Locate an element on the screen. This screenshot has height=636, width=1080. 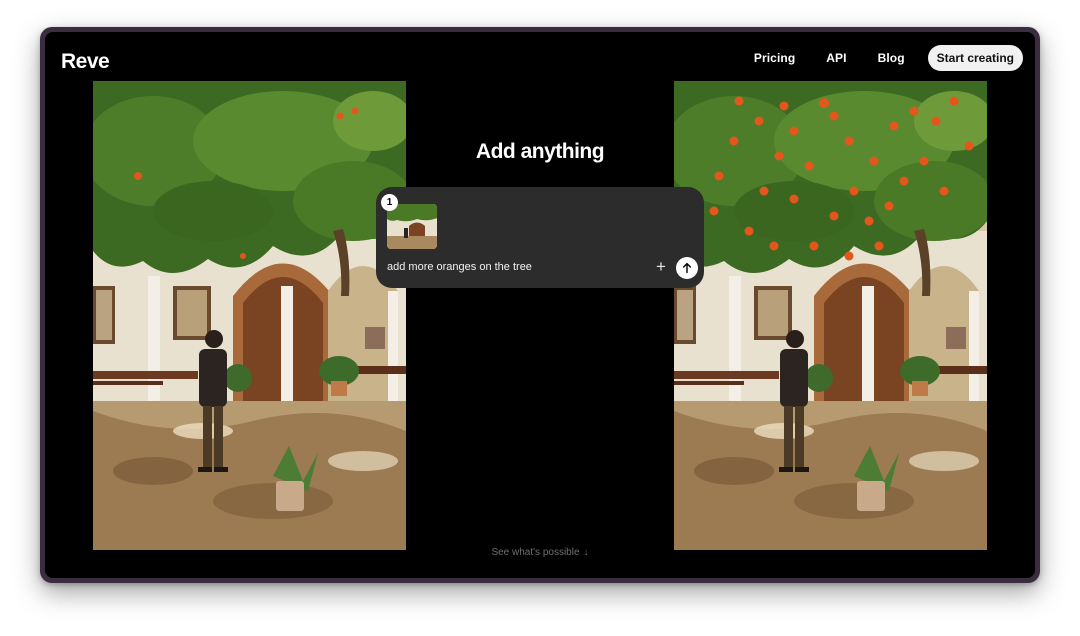
thumbnail-image is located at coordinates (412, 226).